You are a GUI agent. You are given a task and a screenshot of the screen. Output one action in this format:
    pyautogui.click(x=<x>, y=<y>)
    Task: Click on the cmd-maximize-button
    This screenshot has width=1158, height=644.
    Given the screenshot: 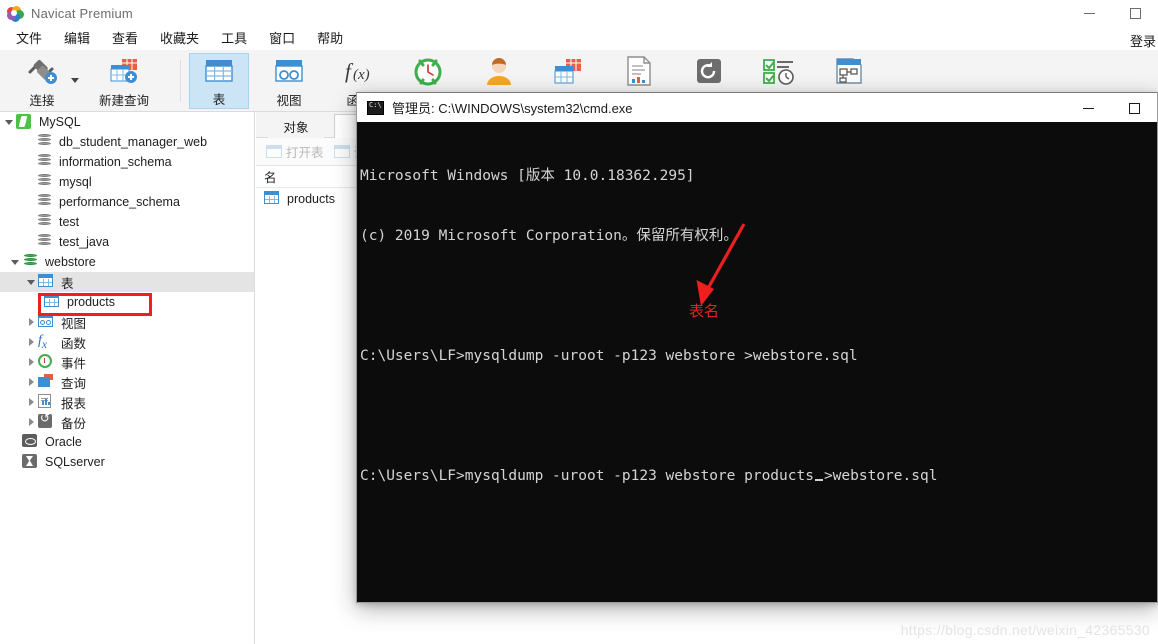 What is the action you would take?
    pyautogui.click(x=1134, y=108)
    